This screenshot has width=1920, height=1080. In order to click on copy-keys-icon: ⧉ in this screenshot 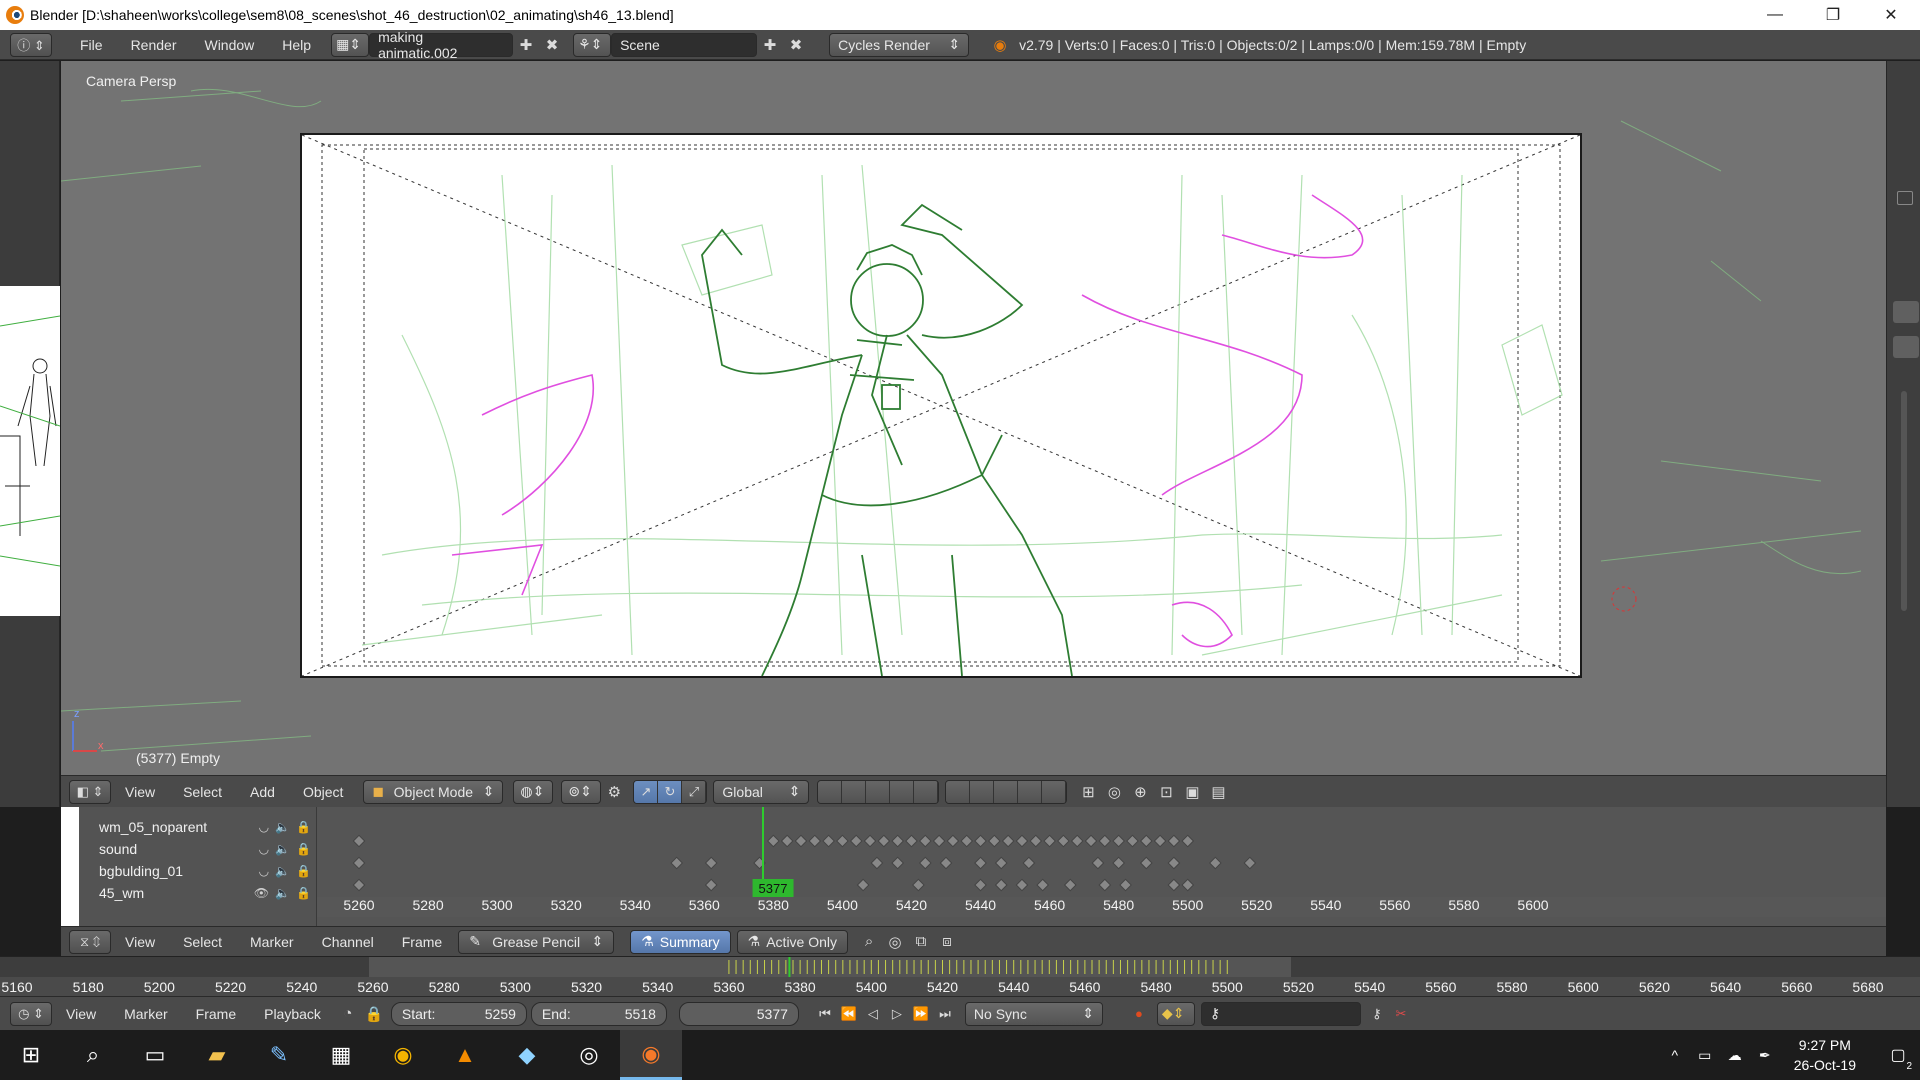, I will do `click(921, 942)`.